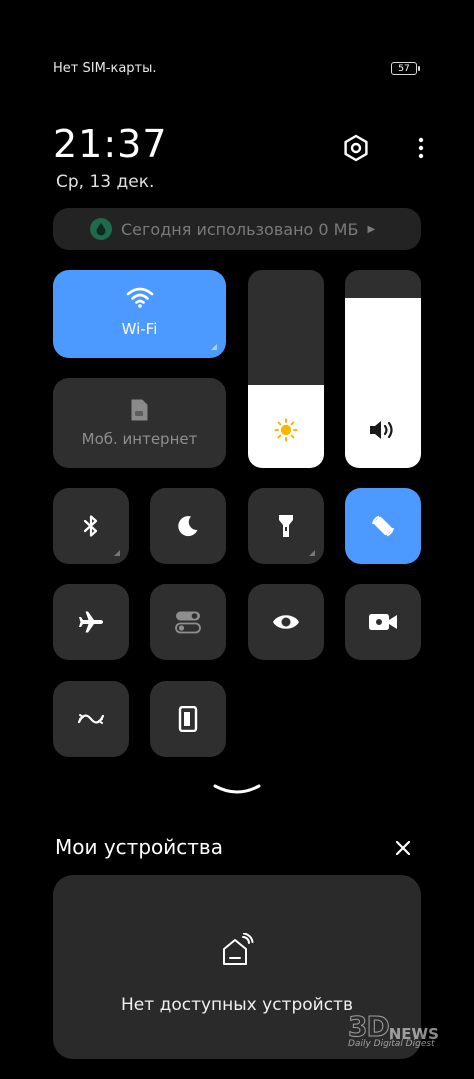  What do you see at coordinates (139, 329) in the screenshot?
I see `wifi-label: Wi-Fi` at bounding box center [139, 329].